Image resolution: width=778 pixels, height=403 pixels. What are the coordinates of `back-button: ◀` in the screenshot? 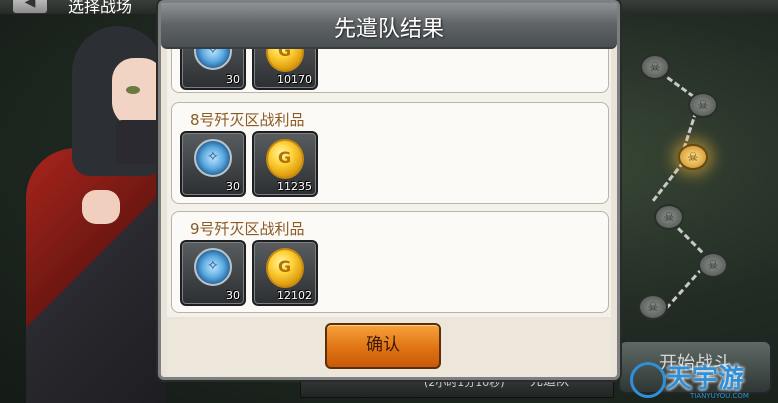 It's located at (30, 7).